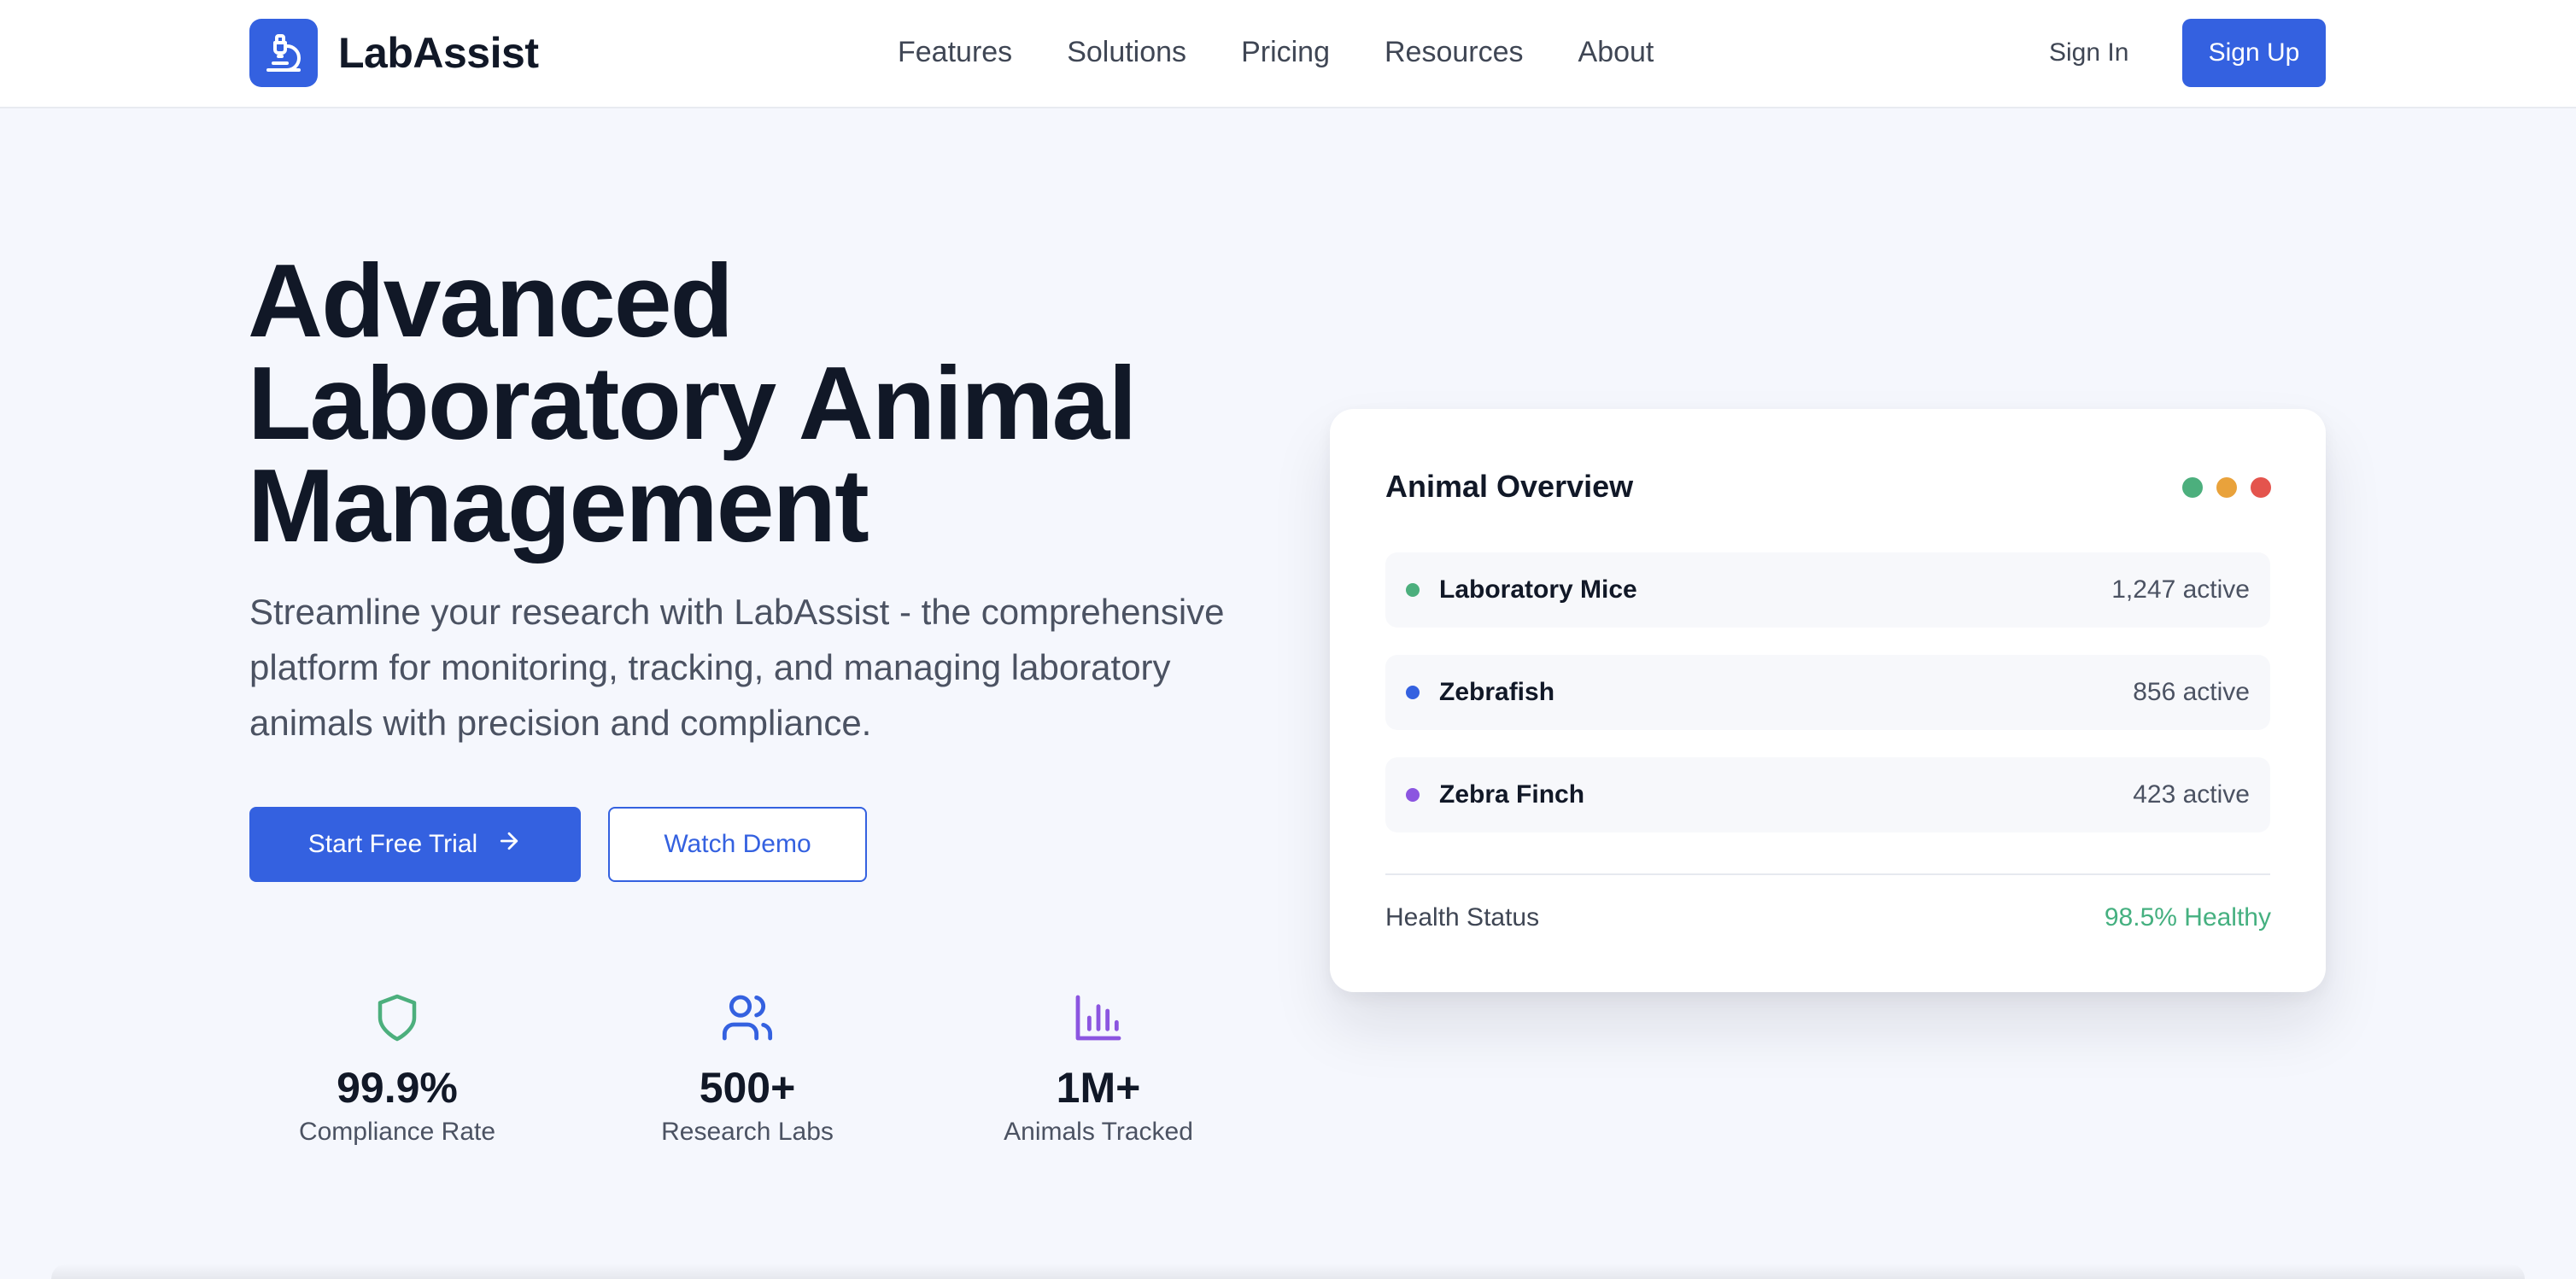 This screenshot has width=2576, height=1279. Describe the element at coordinates (1288, 1271) in the screenshot. I see `next-section-edge` at that location.